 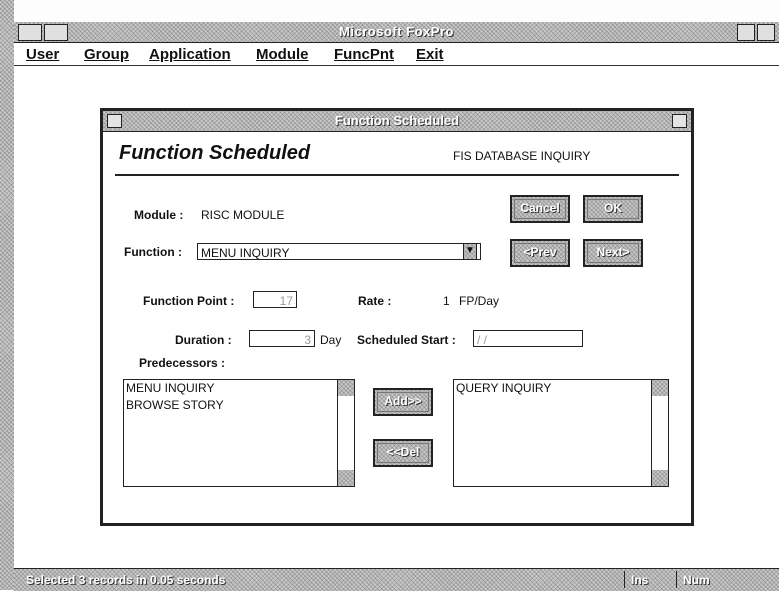 I want to click on module-label: Module :, so click(x=159, y=215).